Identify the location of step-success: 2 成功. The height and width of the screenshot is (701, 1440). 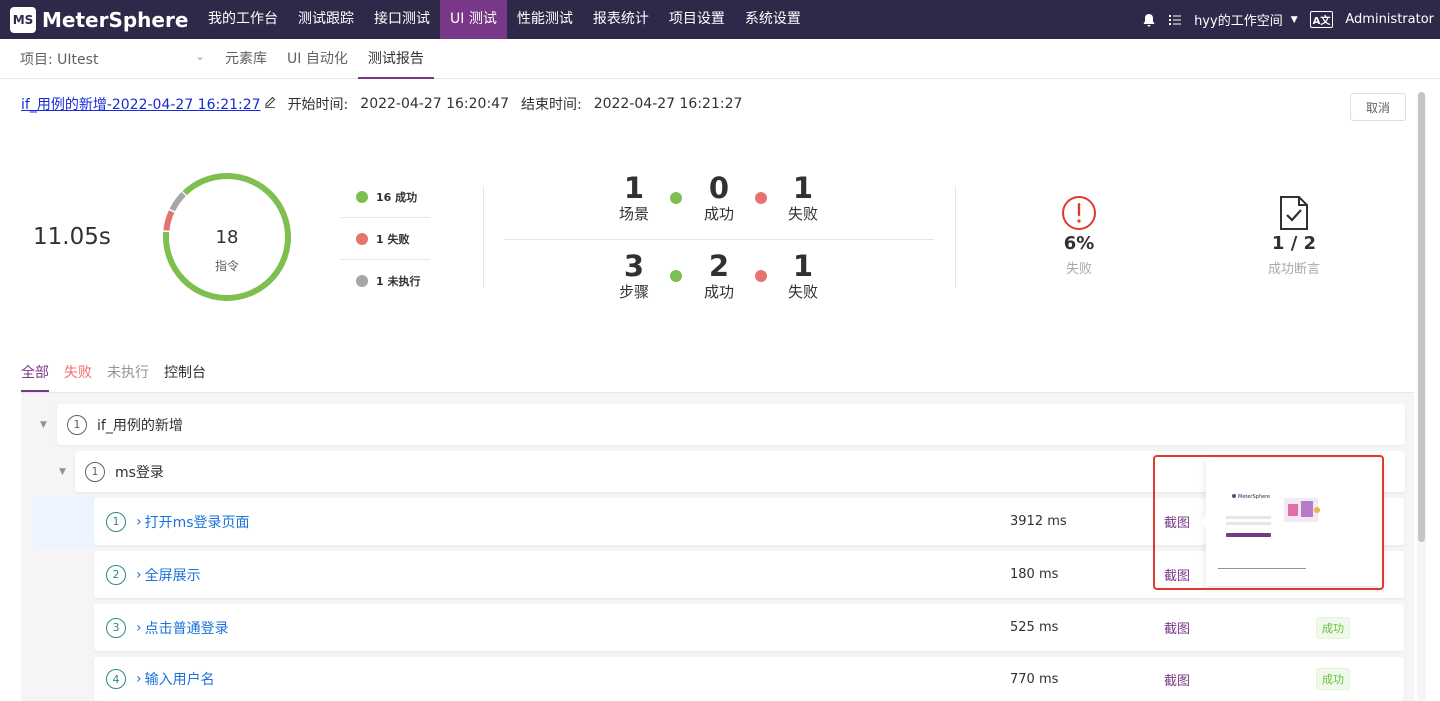
(719, 276).